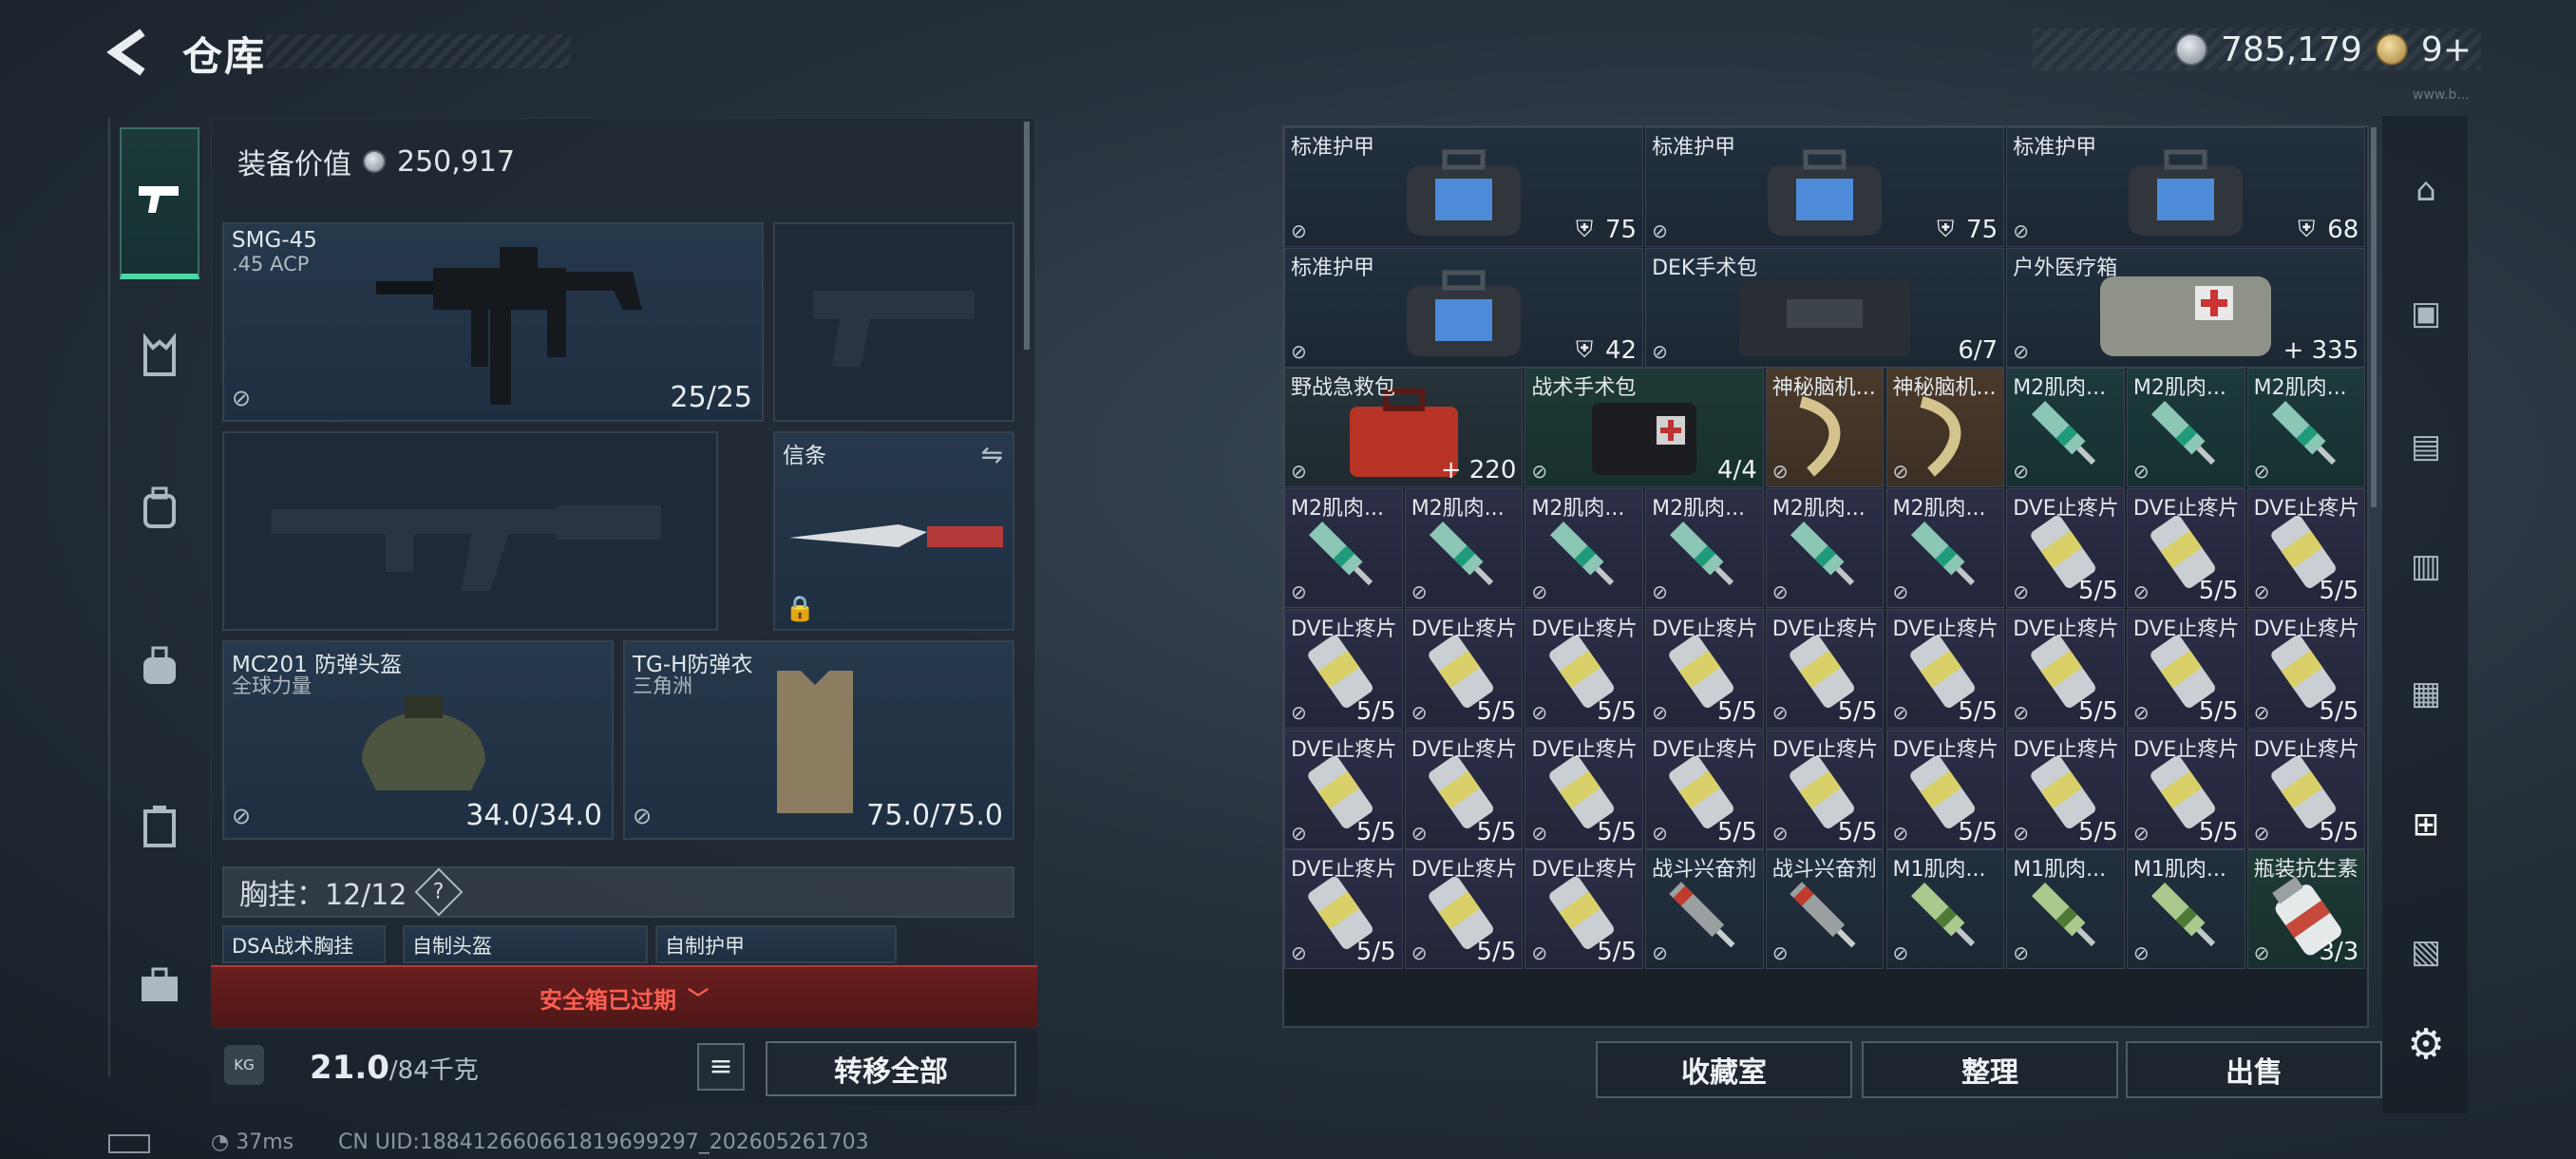 Image resolution: width=2576 pixels, height=1159 pixels. Describe the element at coordinates (2425, 951) in the screenshot. I see `stash-tab-locked-icon: ▧` at that location.